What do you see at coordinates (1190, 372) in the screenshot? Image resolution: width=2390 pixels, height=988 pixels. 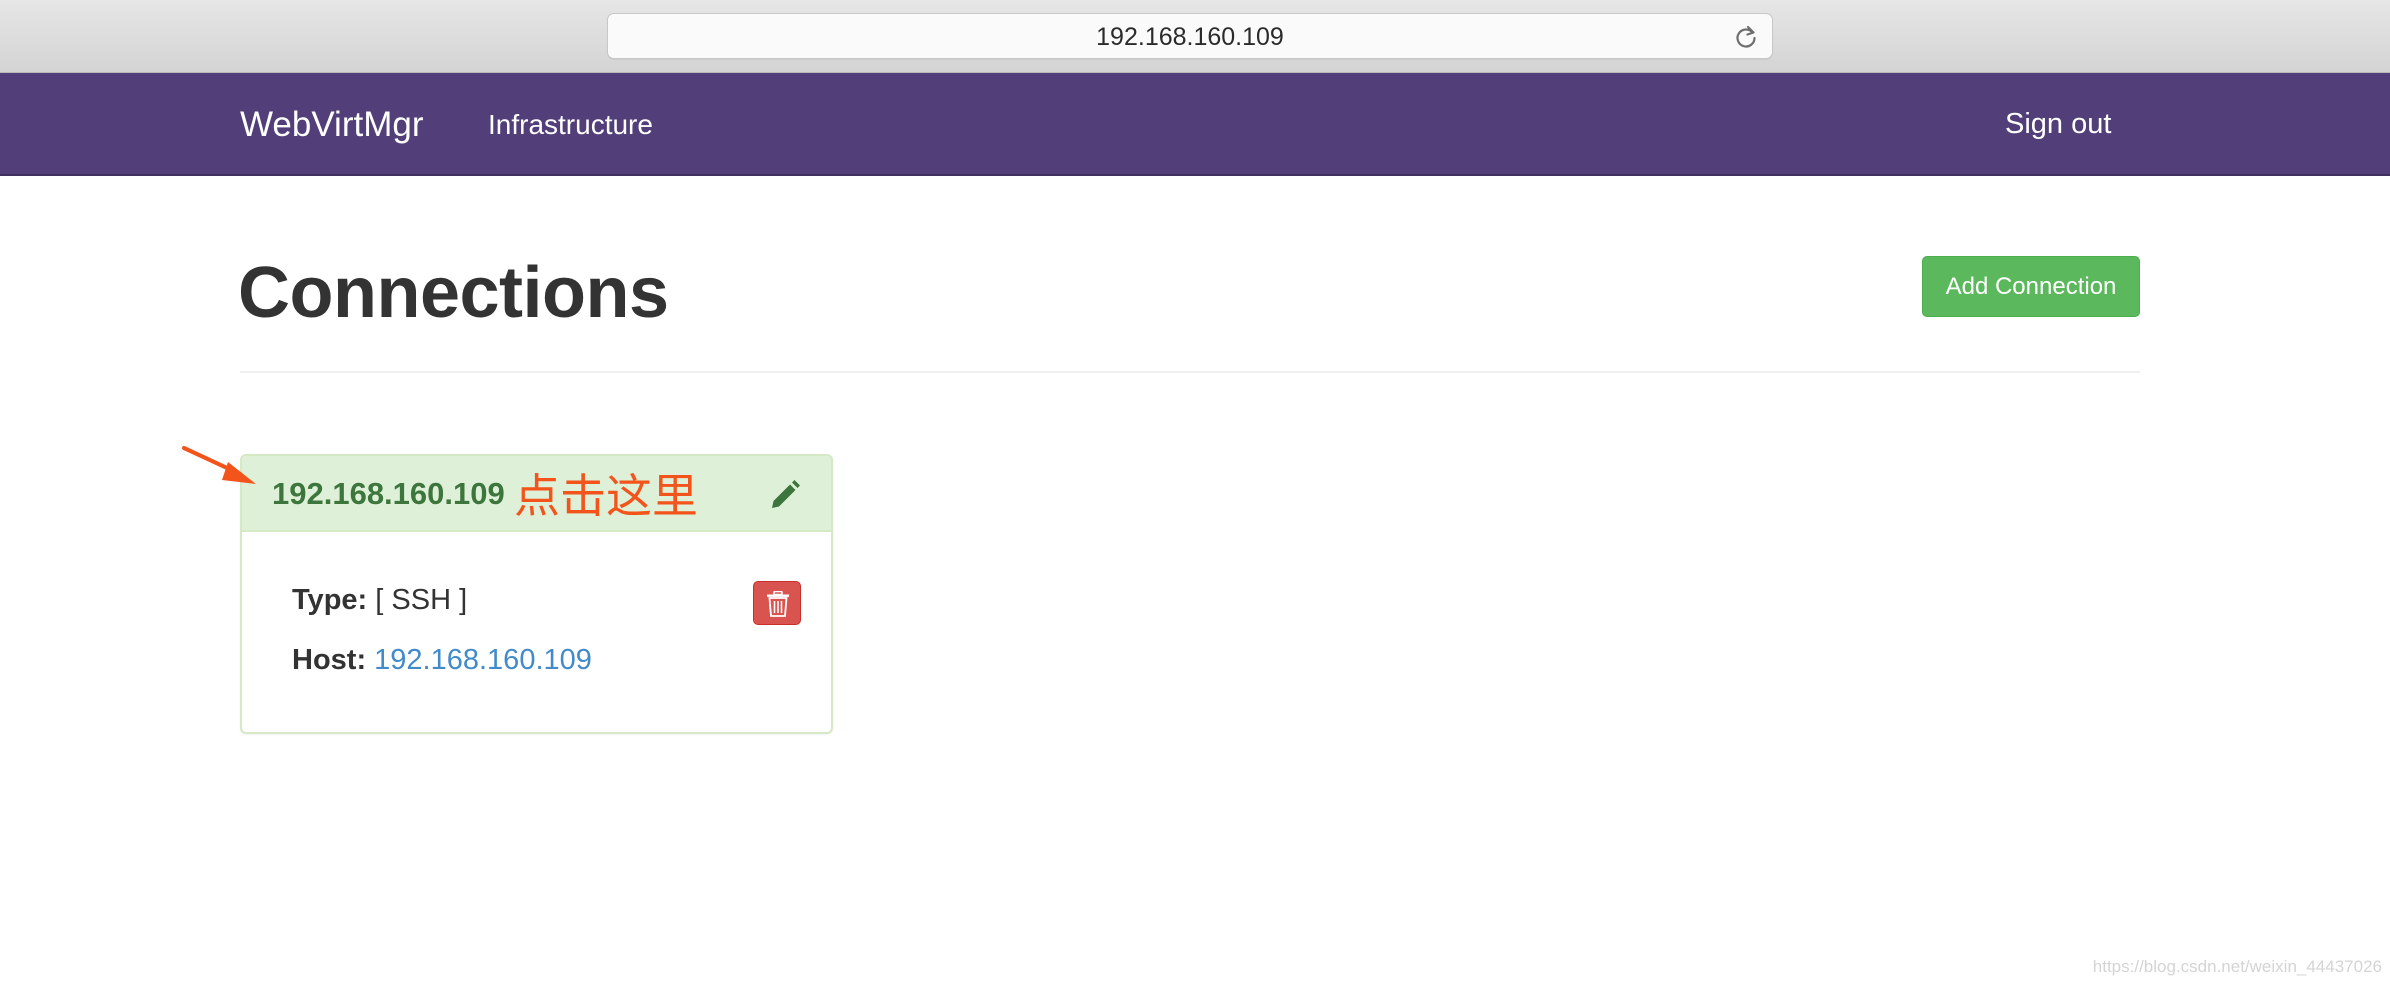 I see `header-divider` at bounding box center [1190, 372].